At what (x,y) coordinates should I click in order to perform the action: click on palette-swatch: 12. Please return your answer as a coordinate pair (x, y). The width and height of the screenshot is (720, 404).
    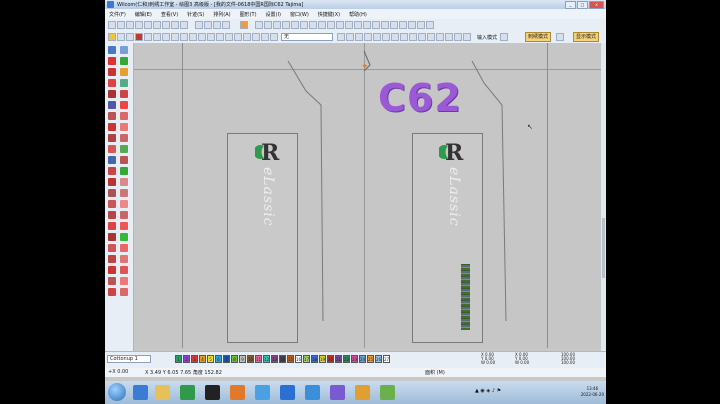
    Looking at the image, I should click on (266, 359).